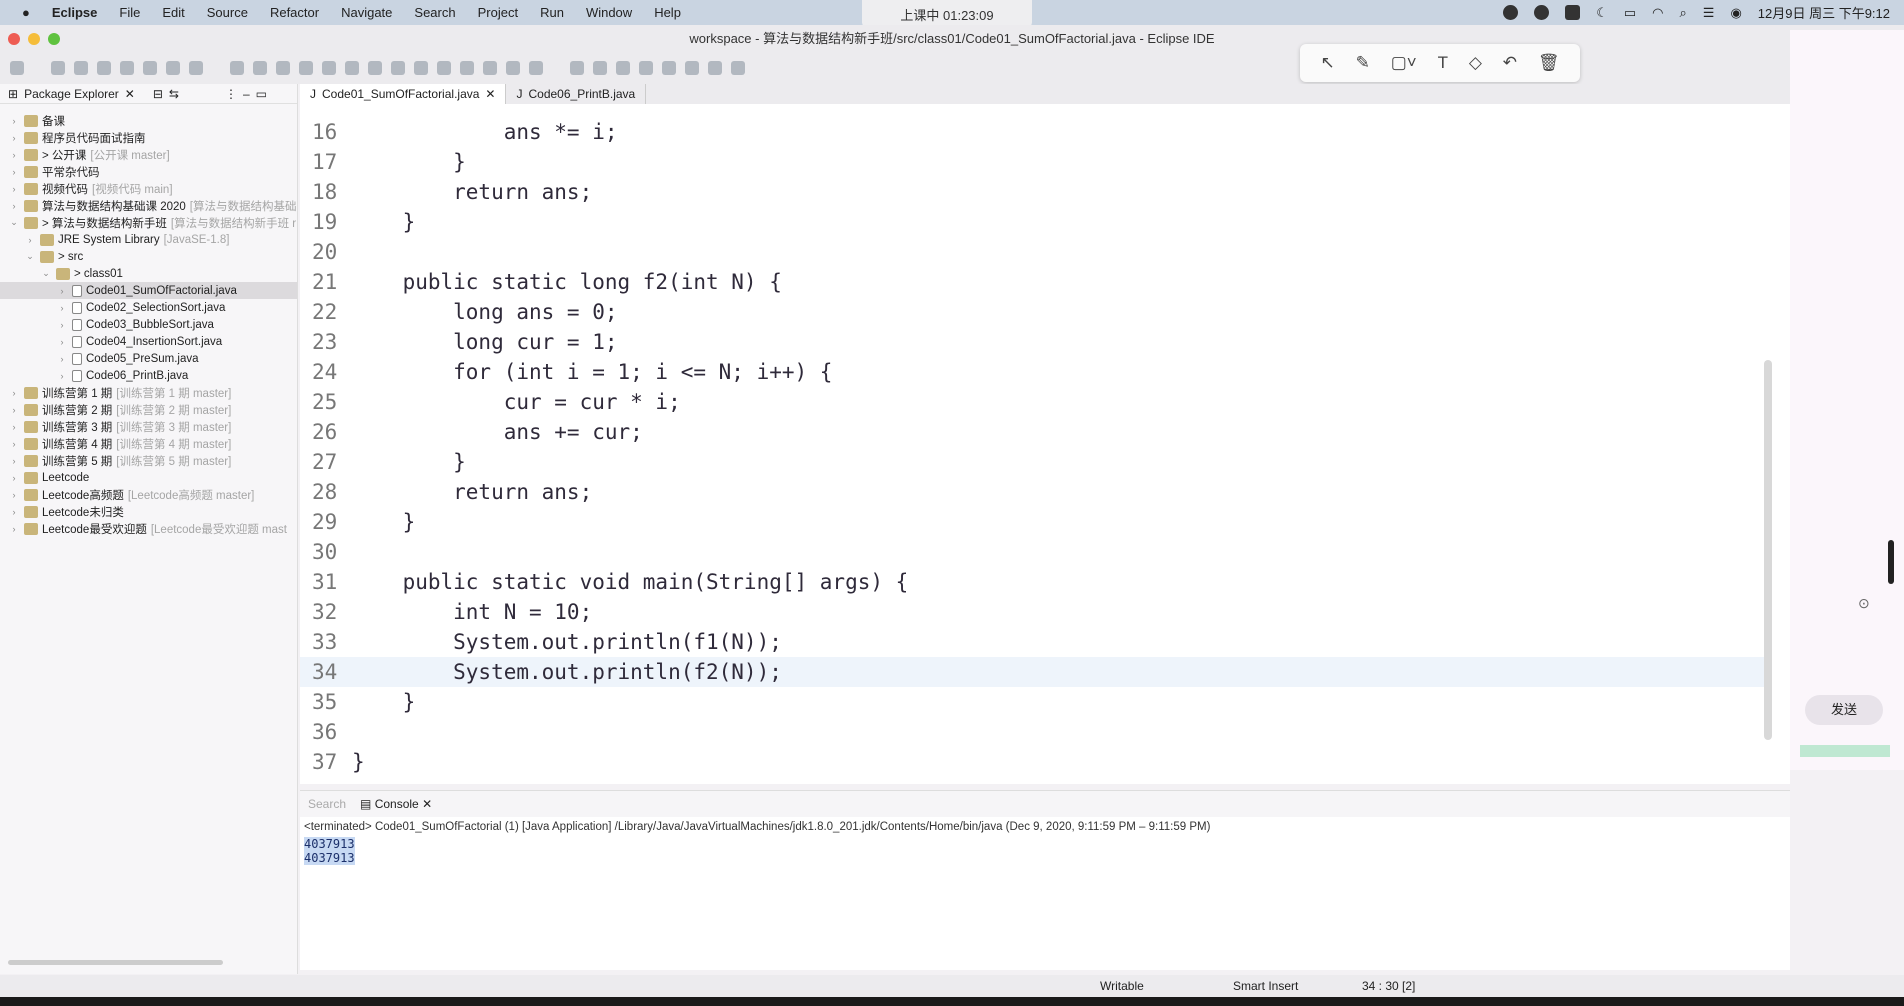 This screenshot has width=1904, height=1006. What do you see at coordinates (148, 239) in the screenshot?
I see `tree-item: › JRE System Library [JavaSE-1.8]` at bounding box center [148, 239].